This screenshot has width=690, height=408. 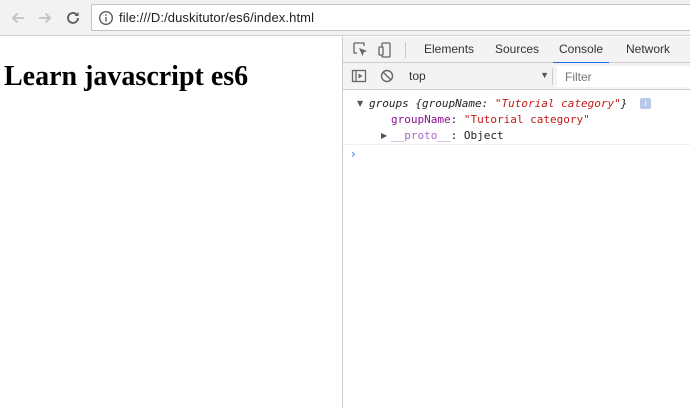 What do you see at coordinates (126, 76) in the screenshot?
I see `page-heading: Learn javascript es6` at bounding box center [126, 76].